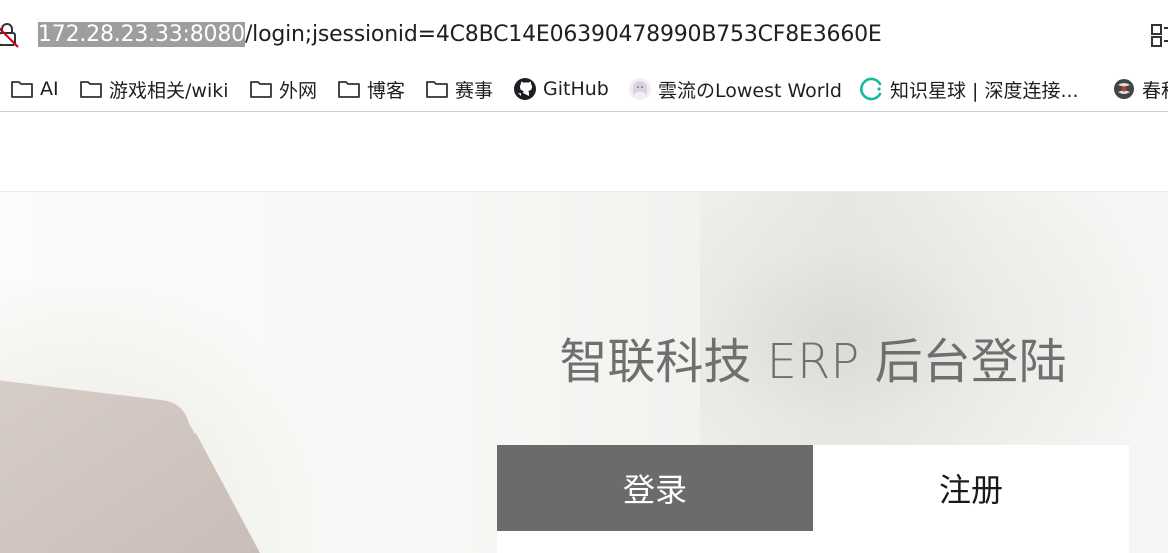 Image resolution: width=1168 pixels, height=553 pixels. I want to click on bookmark-events: 赛事, so click(459, 89).